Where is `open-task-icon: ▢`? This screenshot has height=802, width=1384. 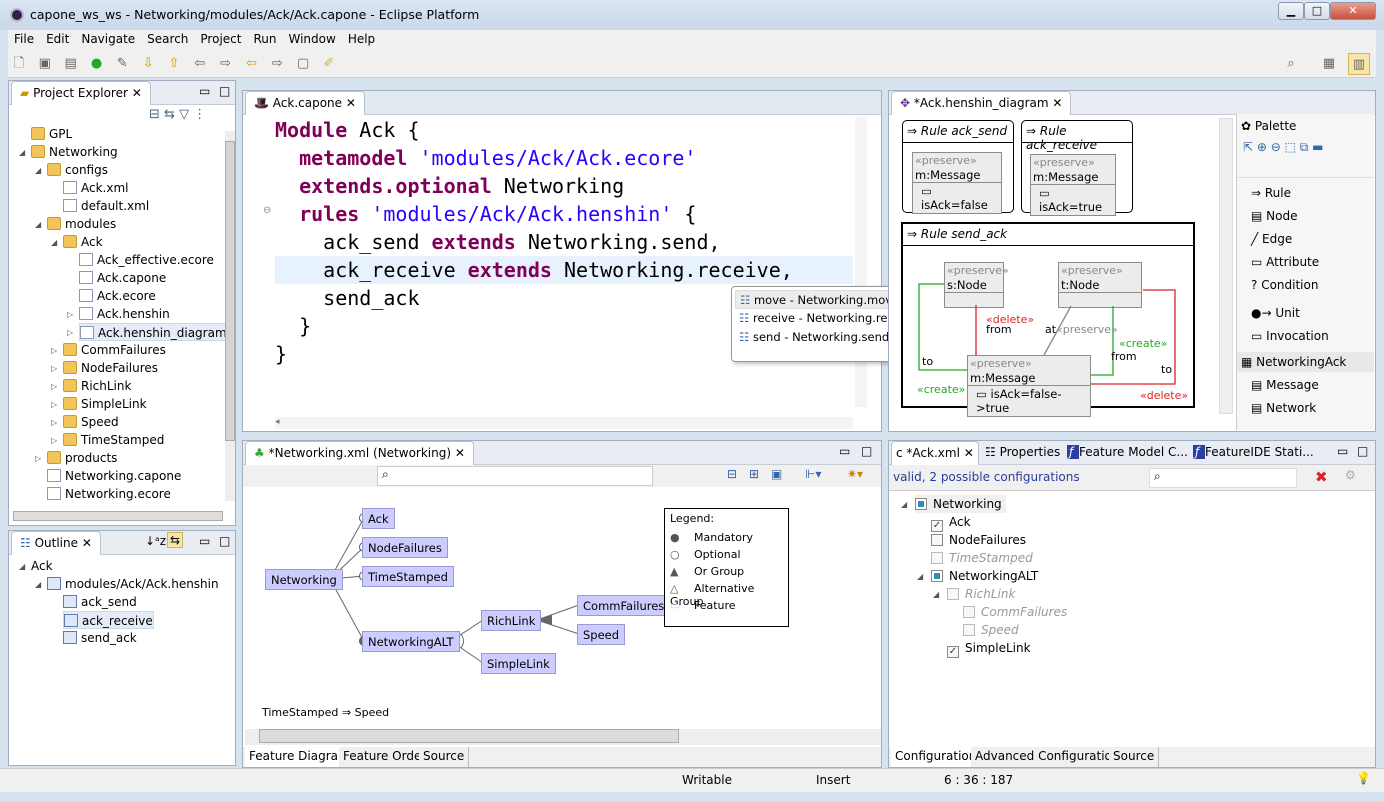
open-task-icon: ▢ is located at coordinates (303, 64).